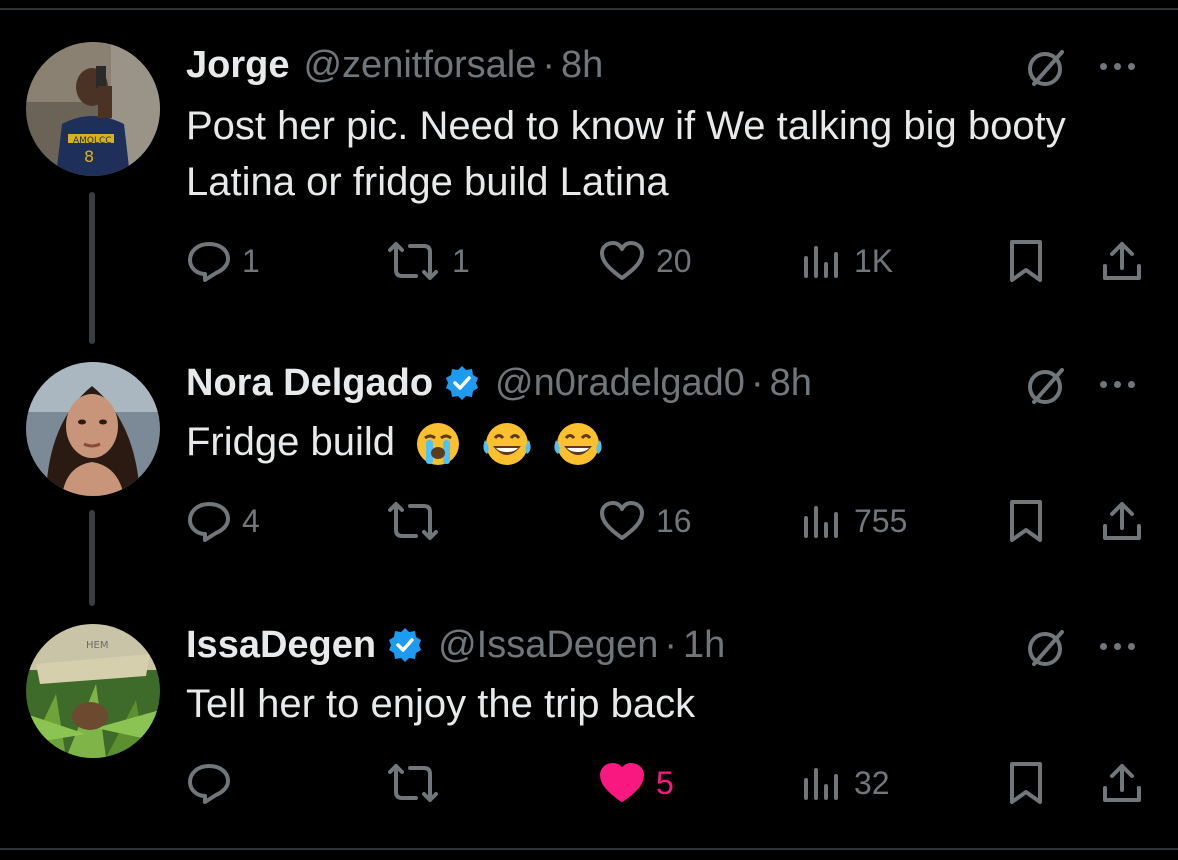  What do you see at coordinates (237, 65) in the screenshot?
I see `display-name: Jorge` at bounding box center [237, 65].